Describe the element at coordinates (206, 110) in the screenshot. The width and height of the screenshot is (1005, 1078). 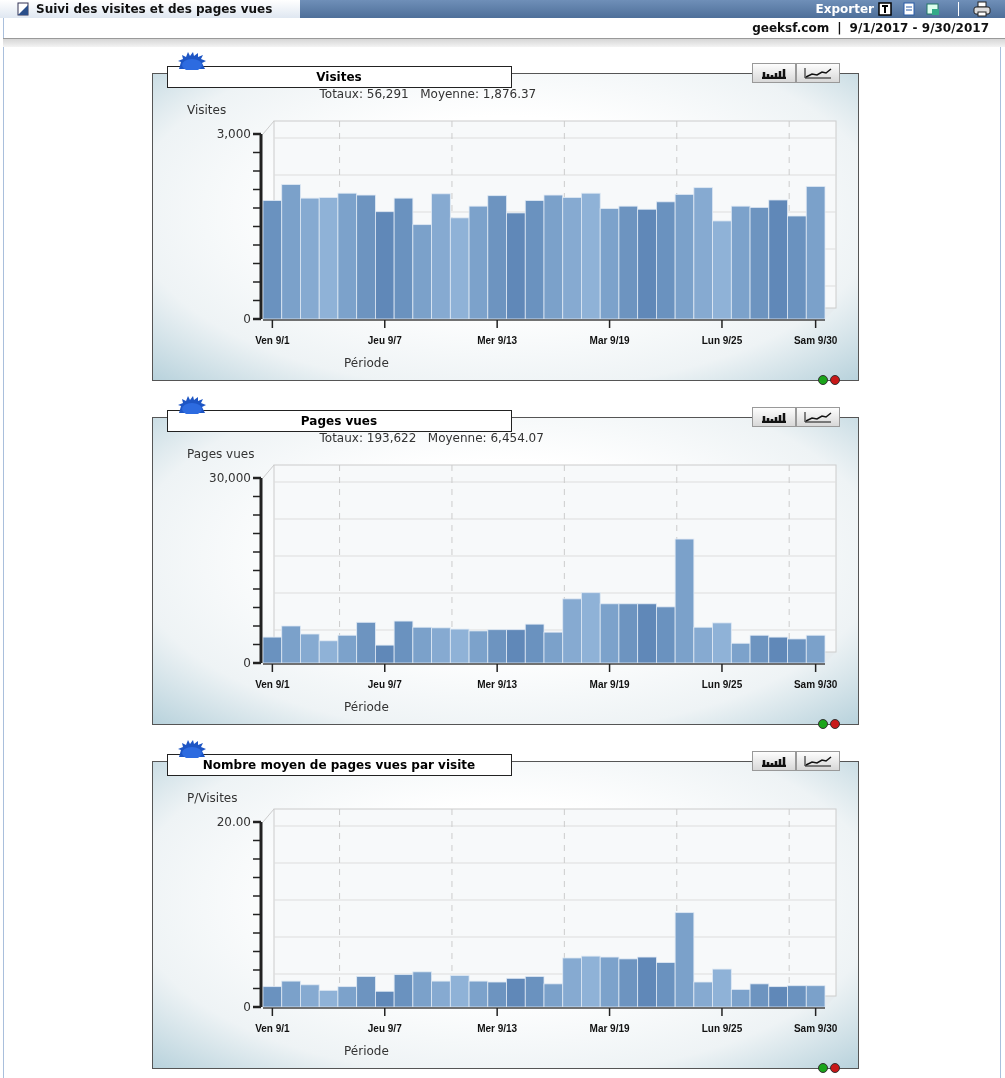
I see `axis-title: Visites` at that location.